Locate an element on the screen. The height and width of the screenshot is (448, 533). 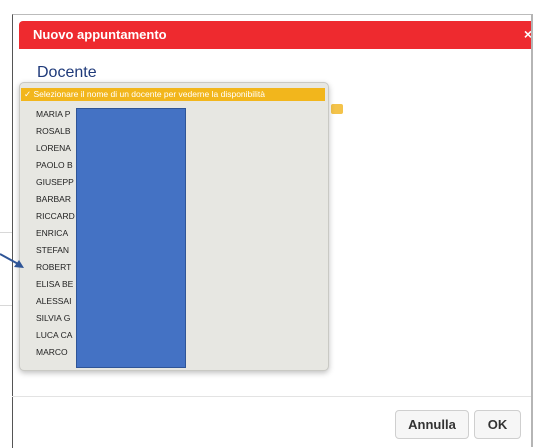
teacher-section-label: Docente is located at coordinates (67, 72).